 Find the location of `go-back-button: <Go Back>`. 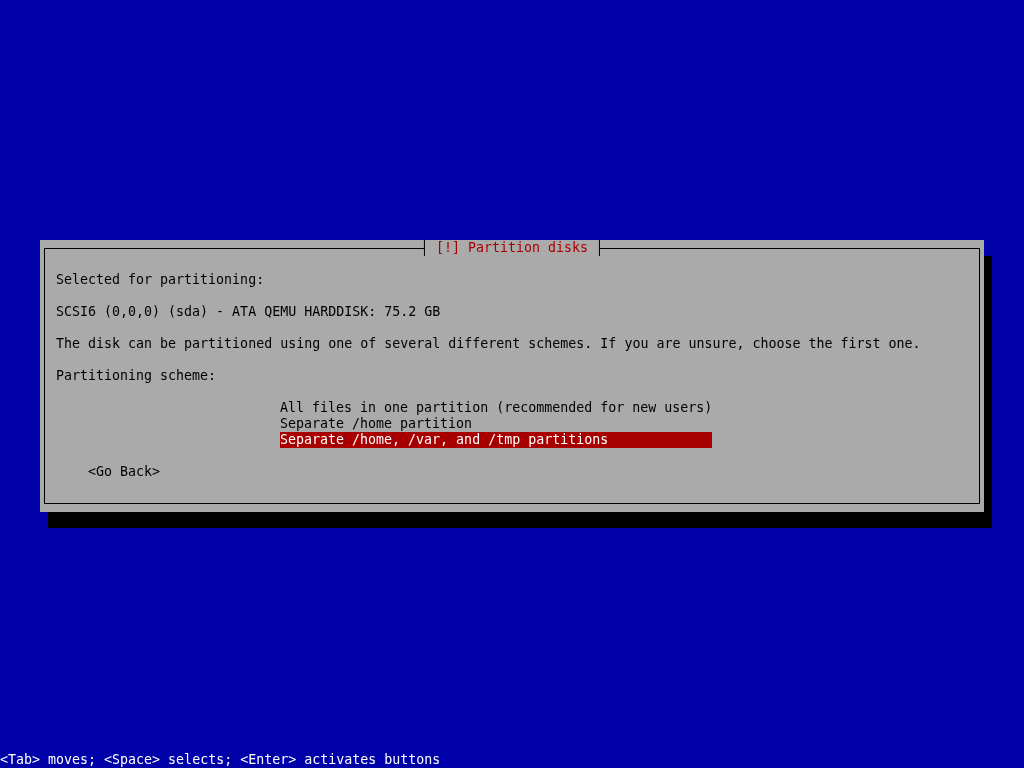

go-back-button: <Go Back> is located at coordinates (124, 472).